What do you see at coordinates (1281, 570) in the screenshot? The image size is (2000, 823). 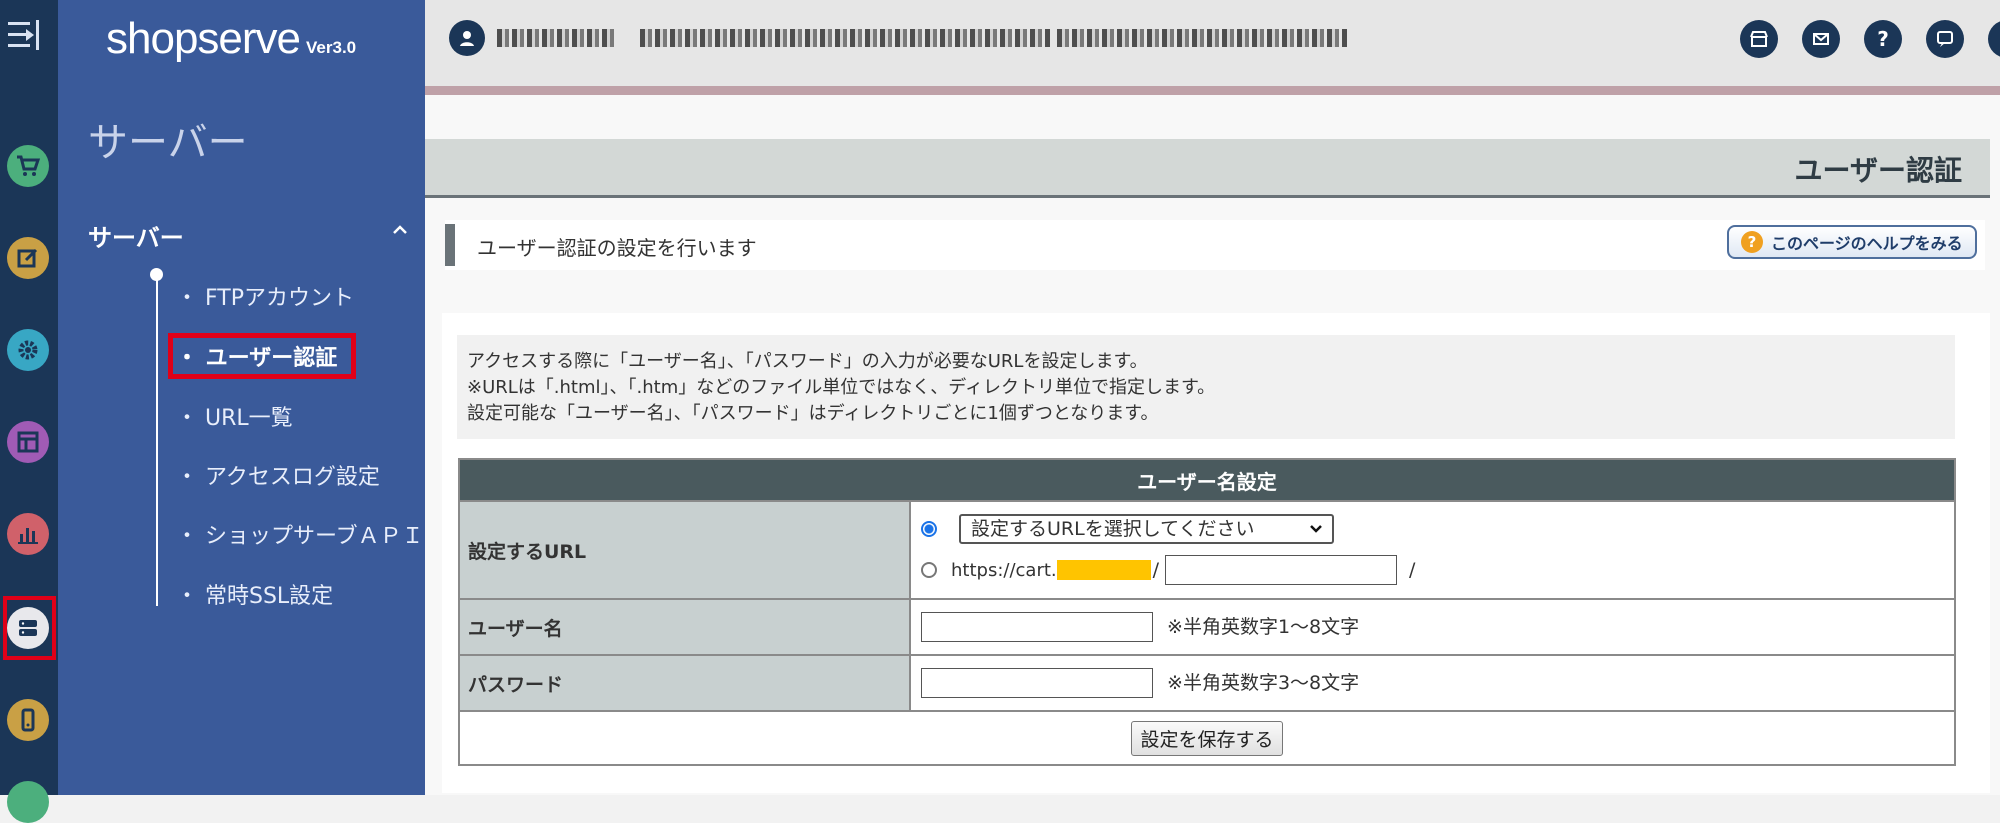 I see `url-directory-input` at bounding box center [1281, 570].